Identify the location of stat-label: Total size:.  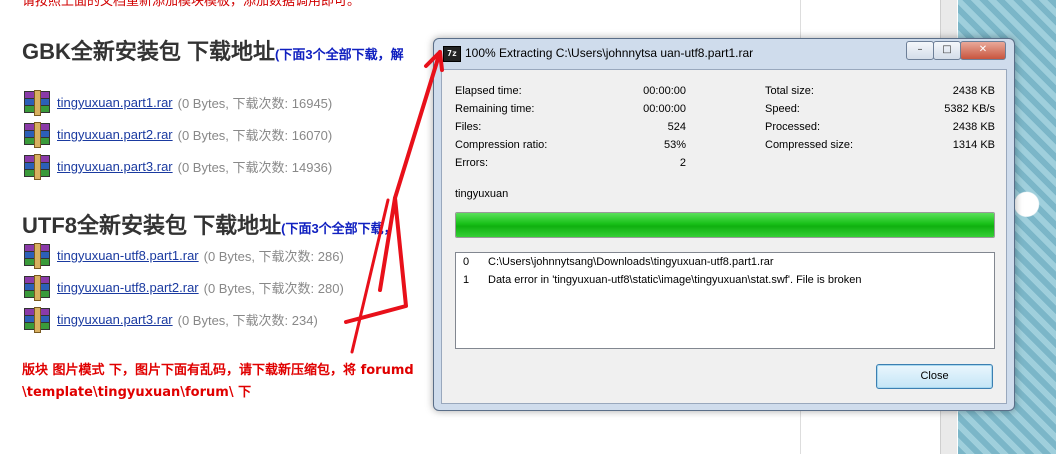
(789, 91).